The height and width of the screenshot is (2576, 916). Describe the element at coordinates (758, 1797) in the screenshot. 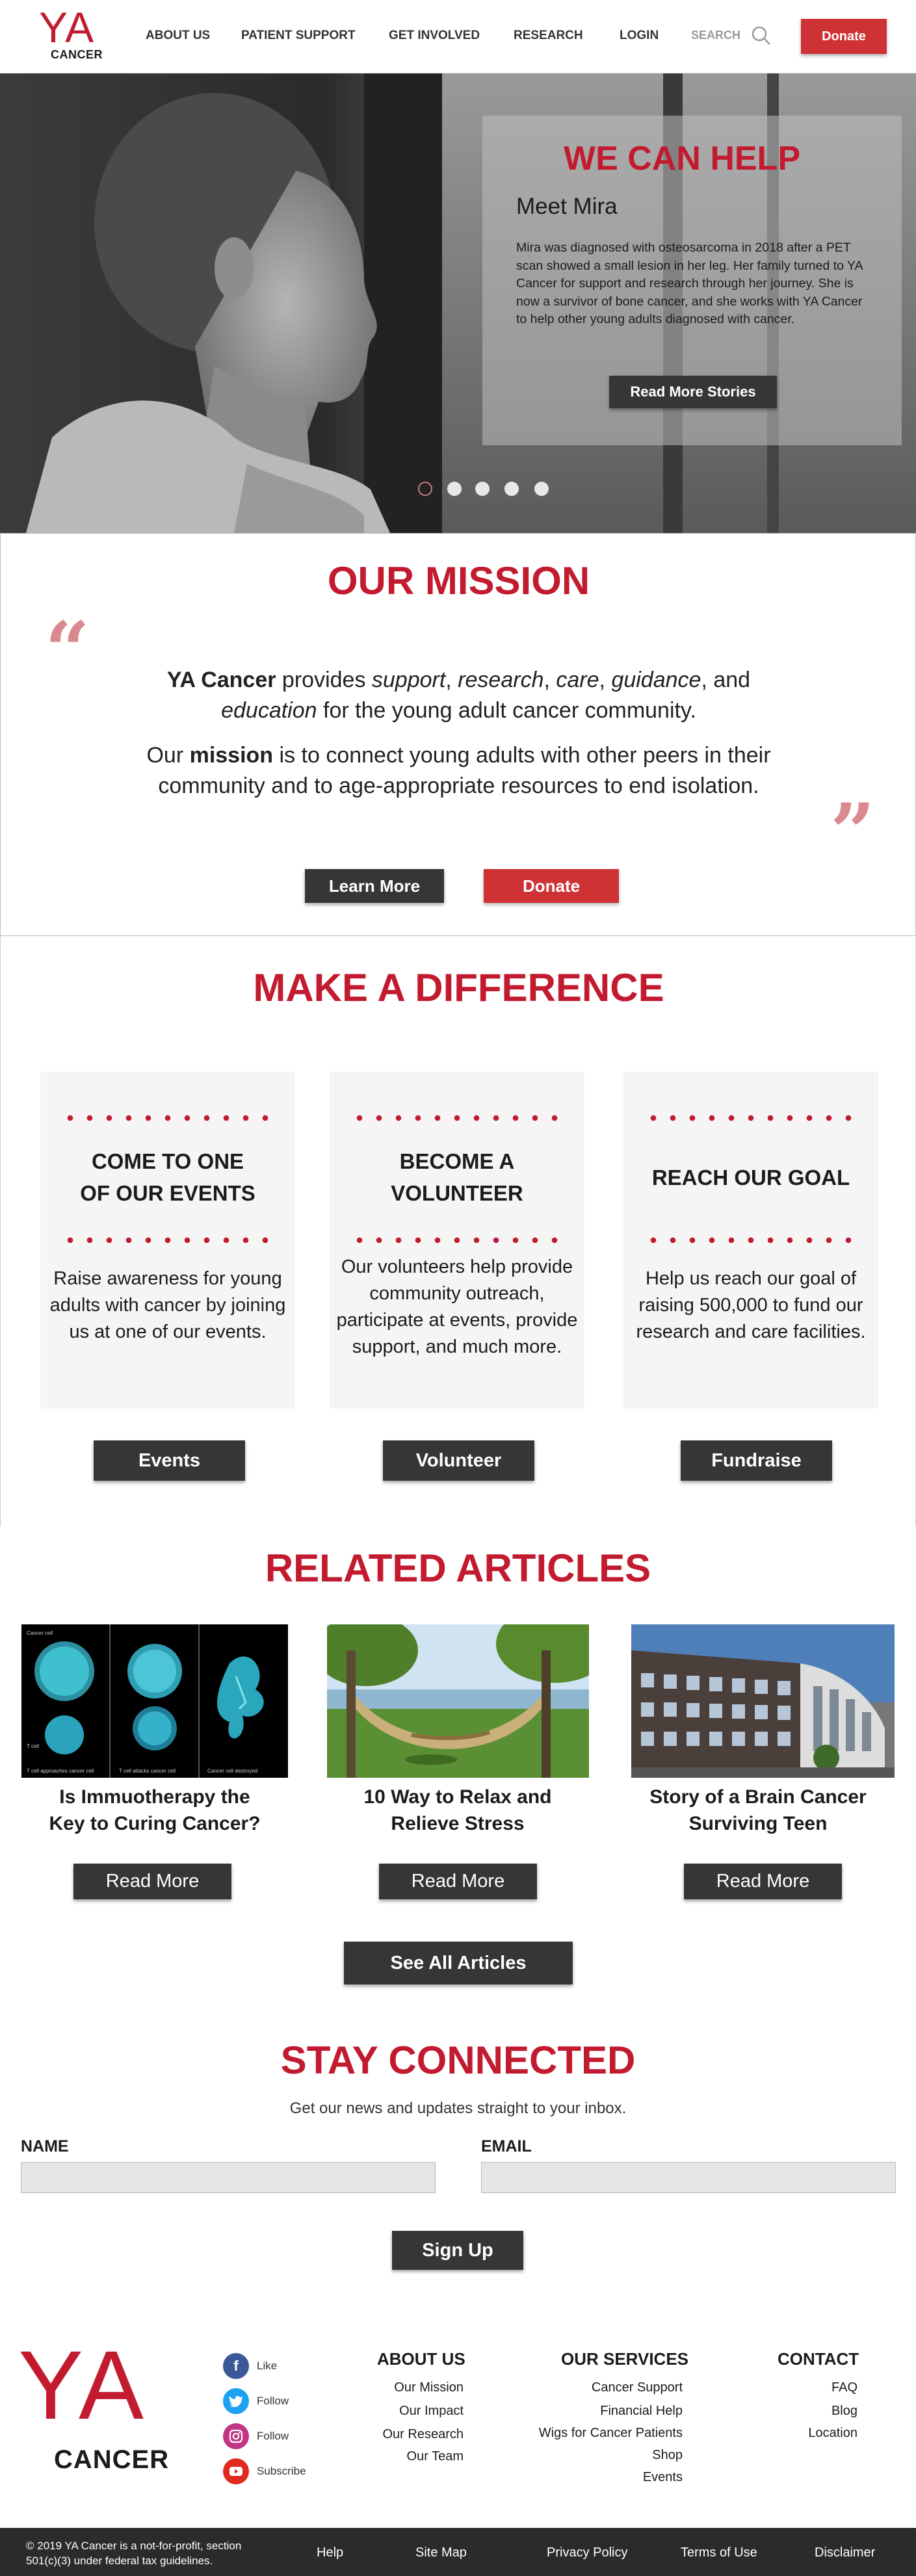

I see `article-title-line: Story of a Brain Cancer` at that location.